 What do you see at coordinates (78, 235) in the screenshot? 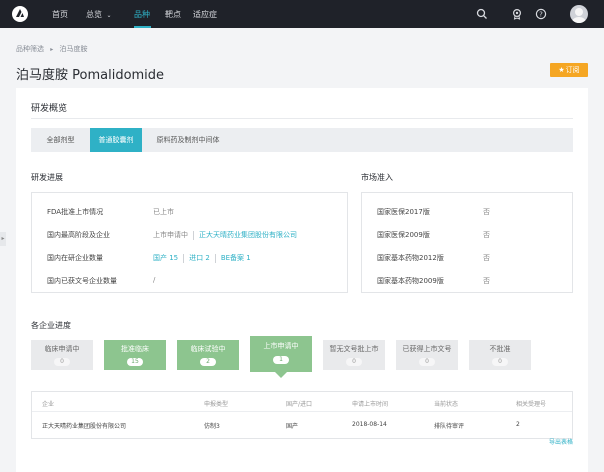
I see `row-label: 国内最高阶段及企业` at bounding box center [78, 235].